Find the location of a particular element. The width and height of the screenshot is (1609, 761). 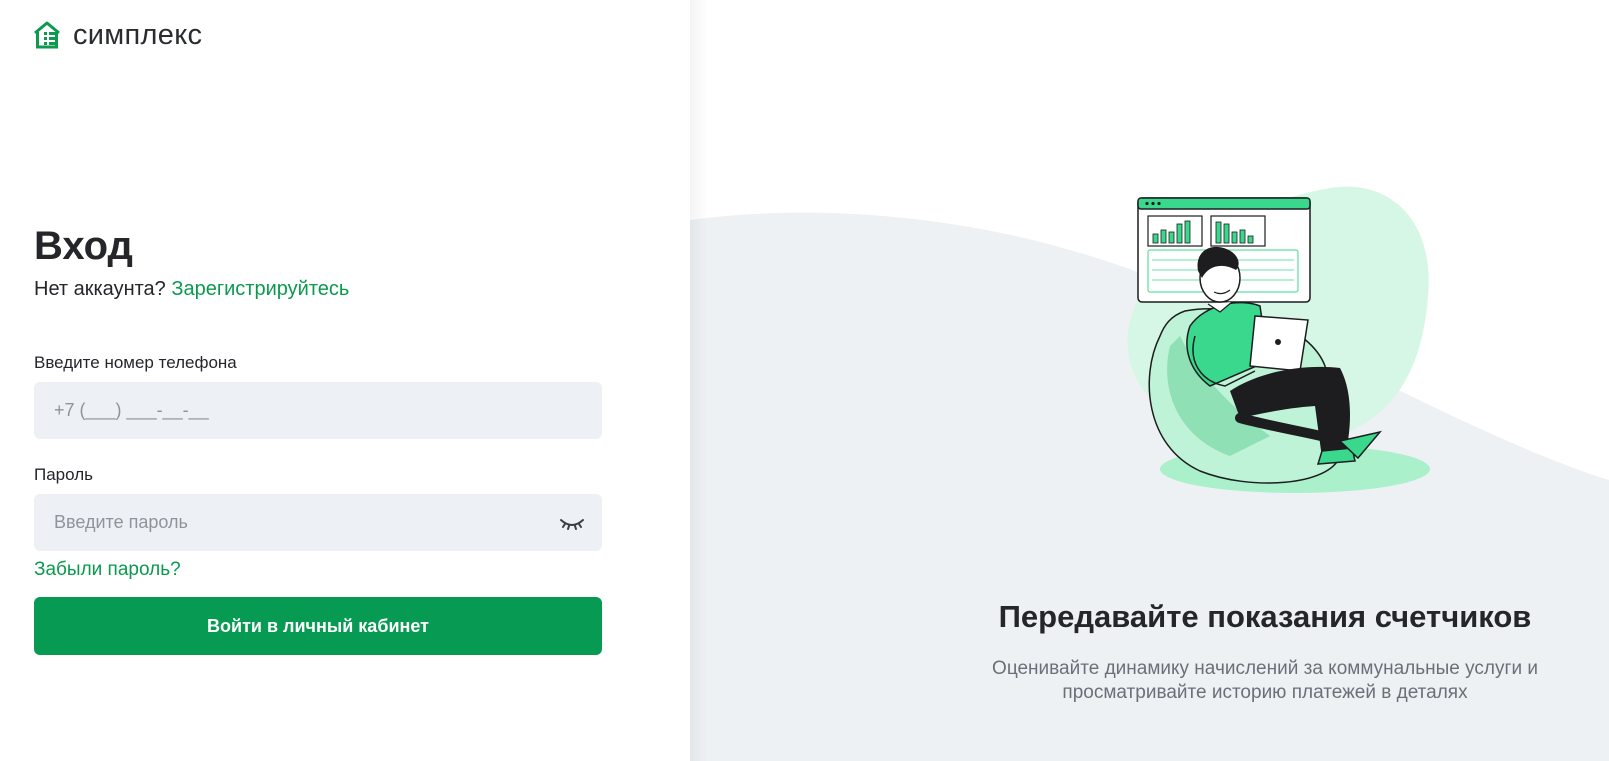

eye-closed-icon is located at coordinates (572, 523).